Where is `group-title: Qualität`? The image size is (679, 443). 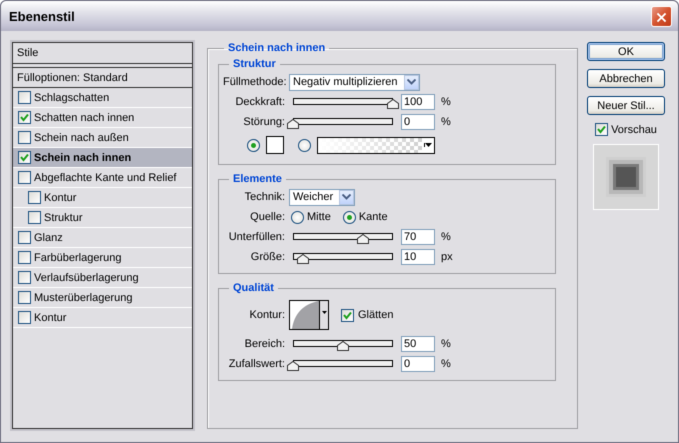 group-title: Qualität is located at coordinates (253, 288).